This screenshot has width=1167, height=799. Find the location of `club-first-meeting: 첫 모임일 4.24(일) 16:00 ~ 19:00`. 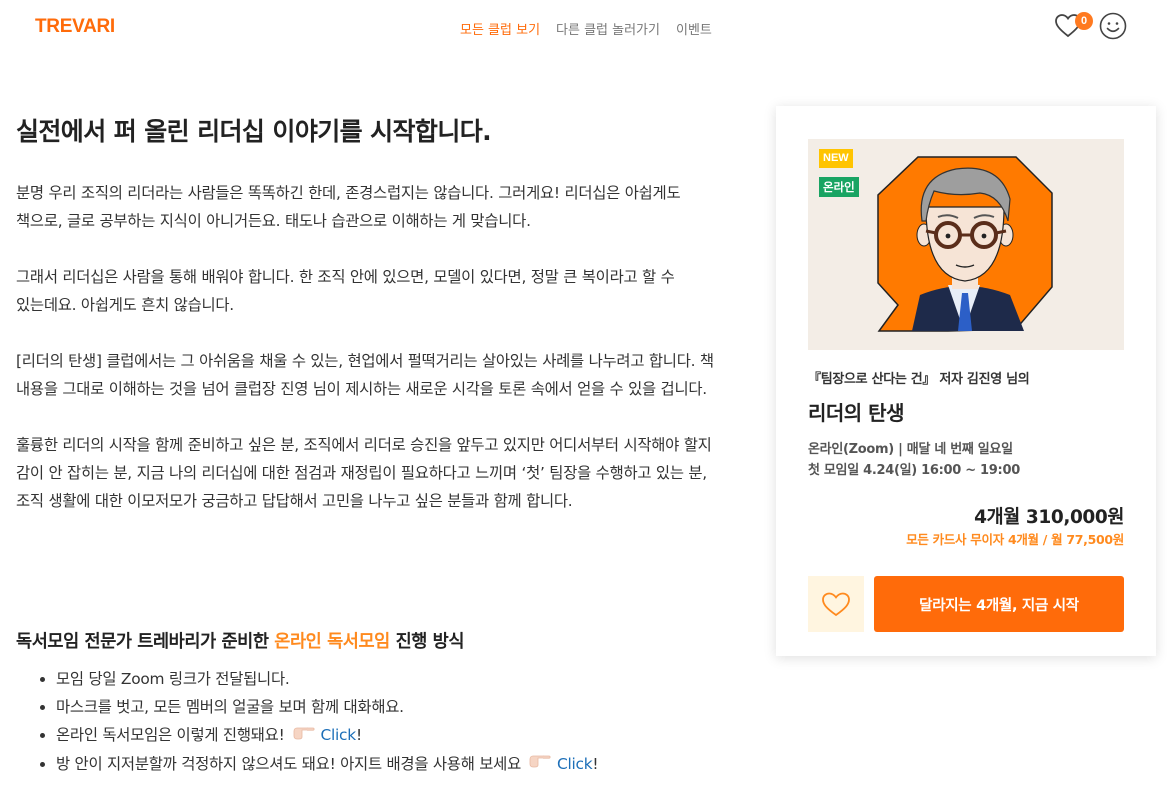

club-first-meeting: 첫 모임일 4.24(일) 16:00 ~ 19:00 is located at coordinates (914, 470).